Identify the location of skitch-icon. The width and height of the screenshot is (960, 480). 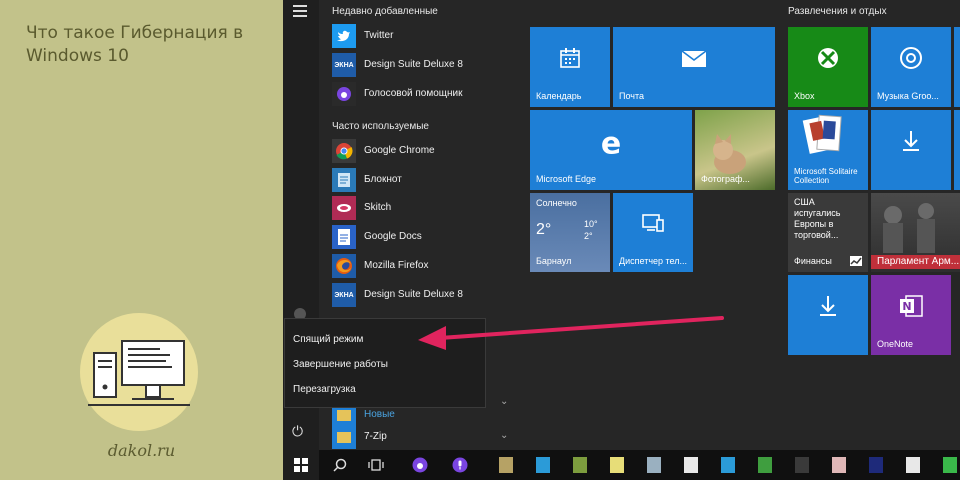
(344, 208).